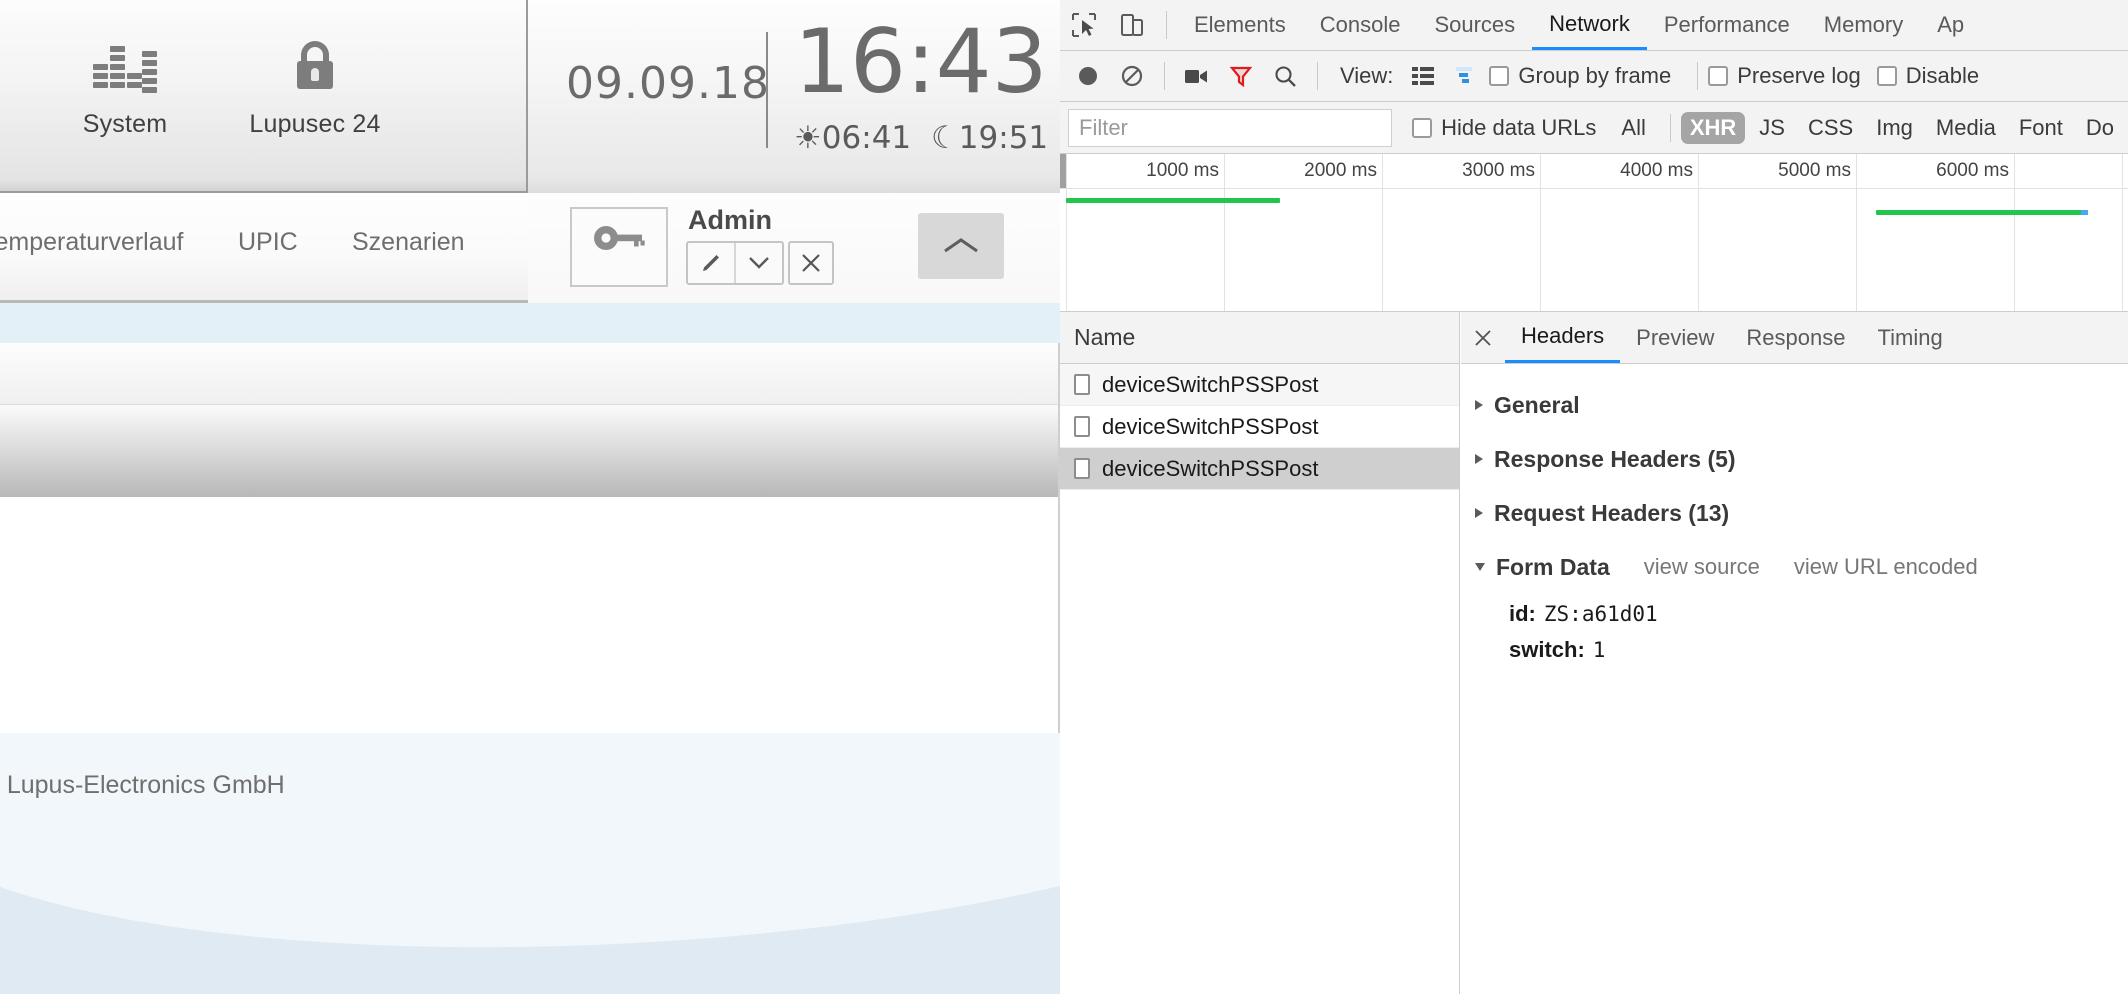 The image size is (2128, 994). Describe the element at coordinates (1612, 512) in the screenshot. I see `section-request-headers-label: Request Headers (13)` at that location.